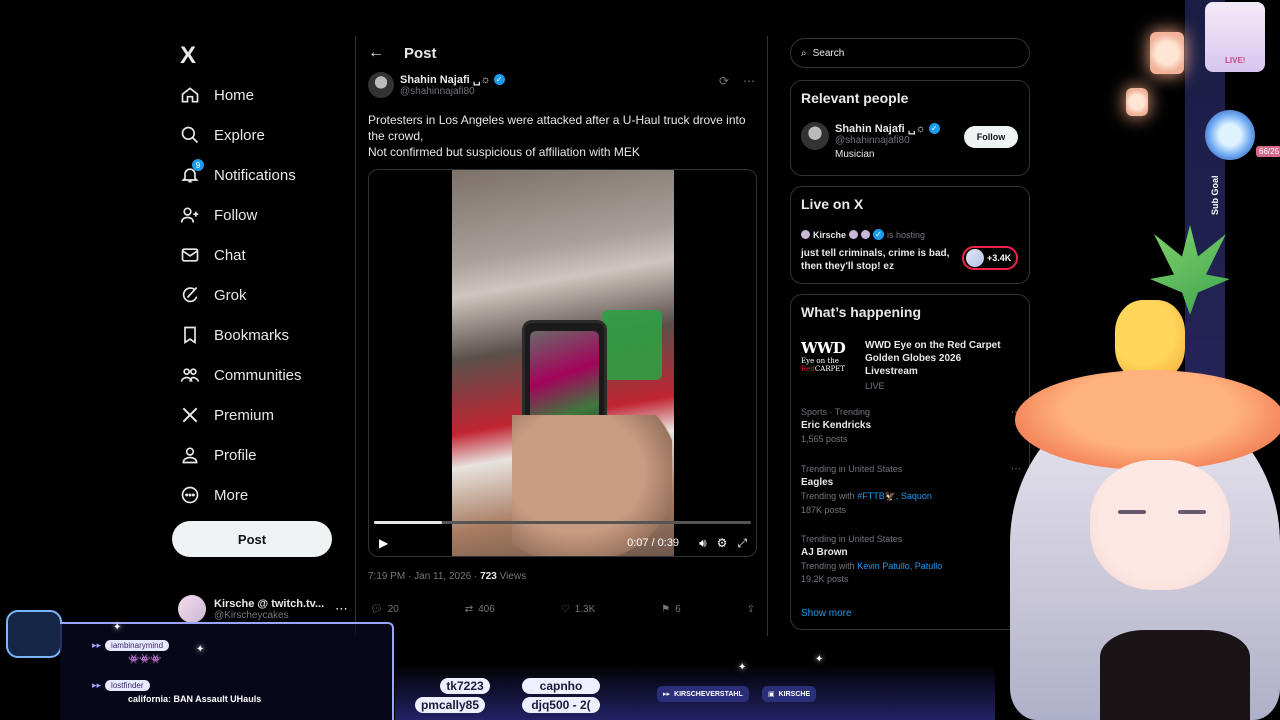 The image size is (1280, 720). I want to click on nav-item-explore: Explore, so click(222, 135).